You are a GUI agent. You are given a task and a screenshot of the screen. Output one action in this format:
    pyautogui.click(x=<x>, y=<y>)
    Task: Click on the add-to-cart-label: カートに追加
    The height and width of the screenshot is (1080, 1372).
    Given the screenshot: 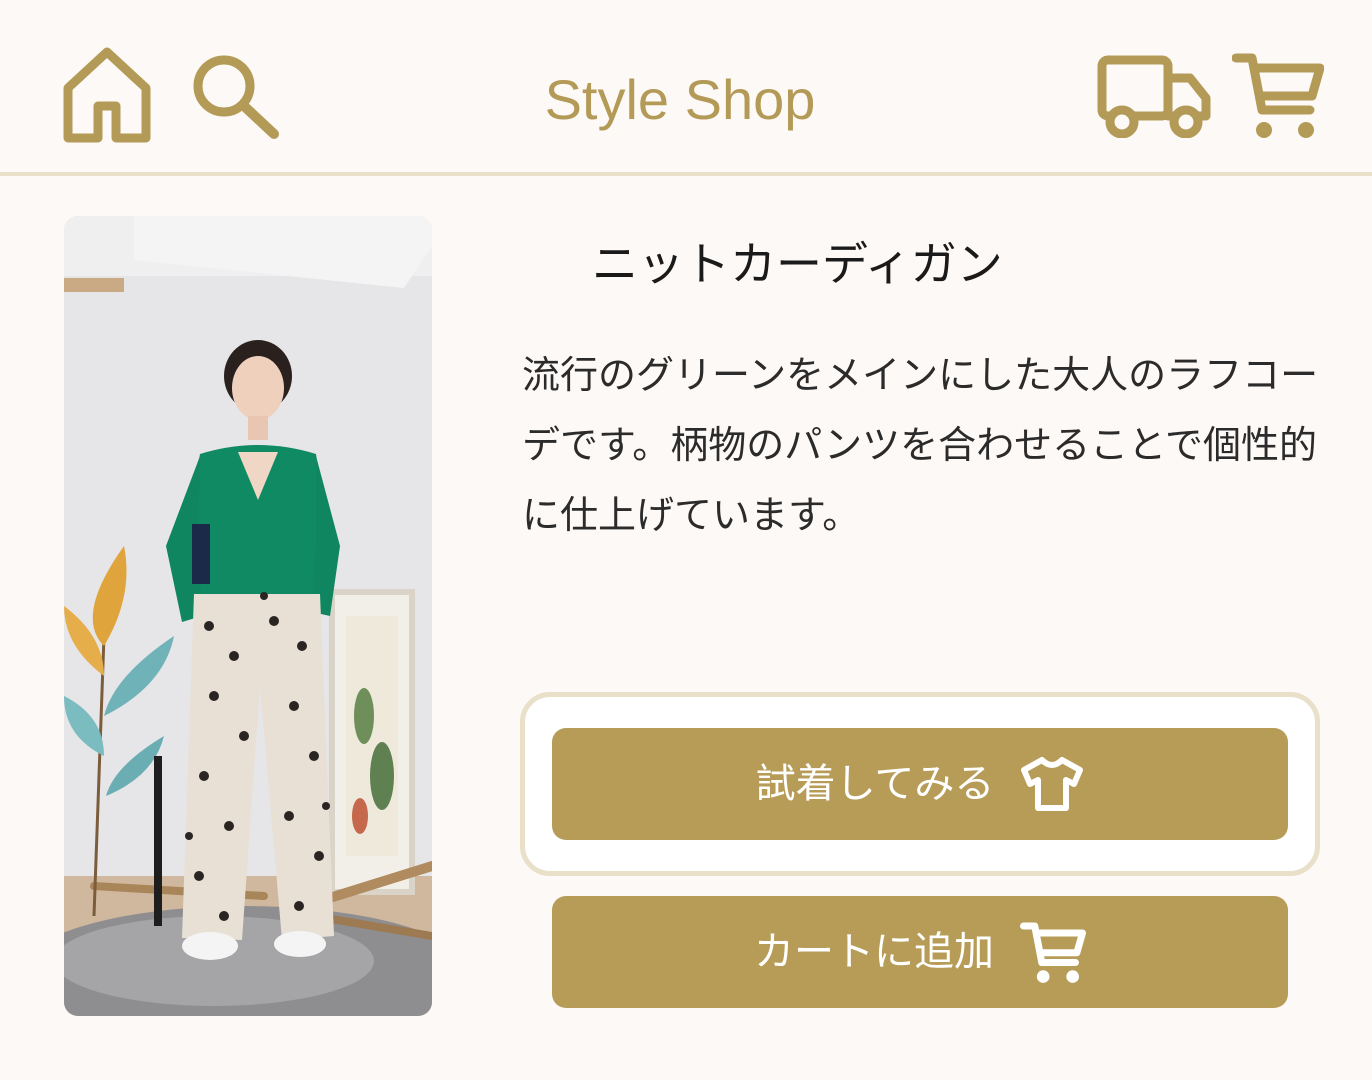 What is the action you would take?
    pyautogui.click(x=874, y=952)
    